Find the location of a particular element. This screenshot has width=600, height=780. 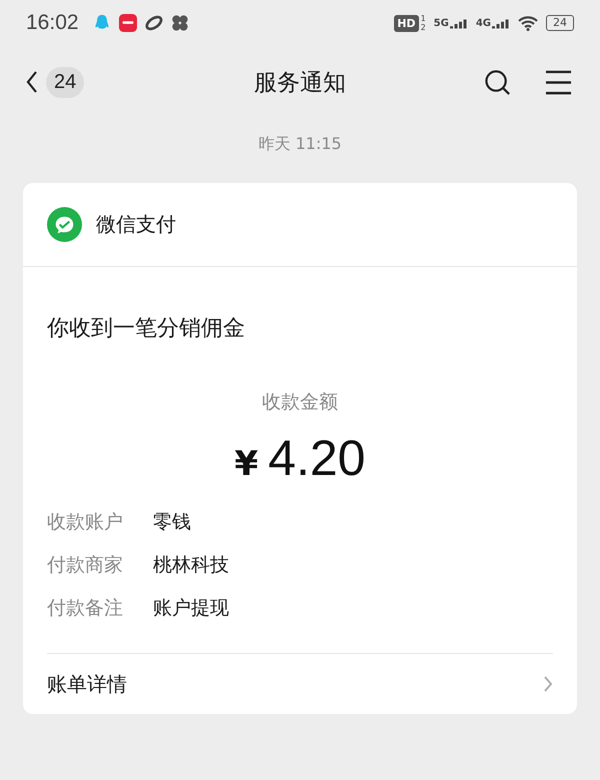

detail-value: 桃林科技 is located at coordinates (191, 565).